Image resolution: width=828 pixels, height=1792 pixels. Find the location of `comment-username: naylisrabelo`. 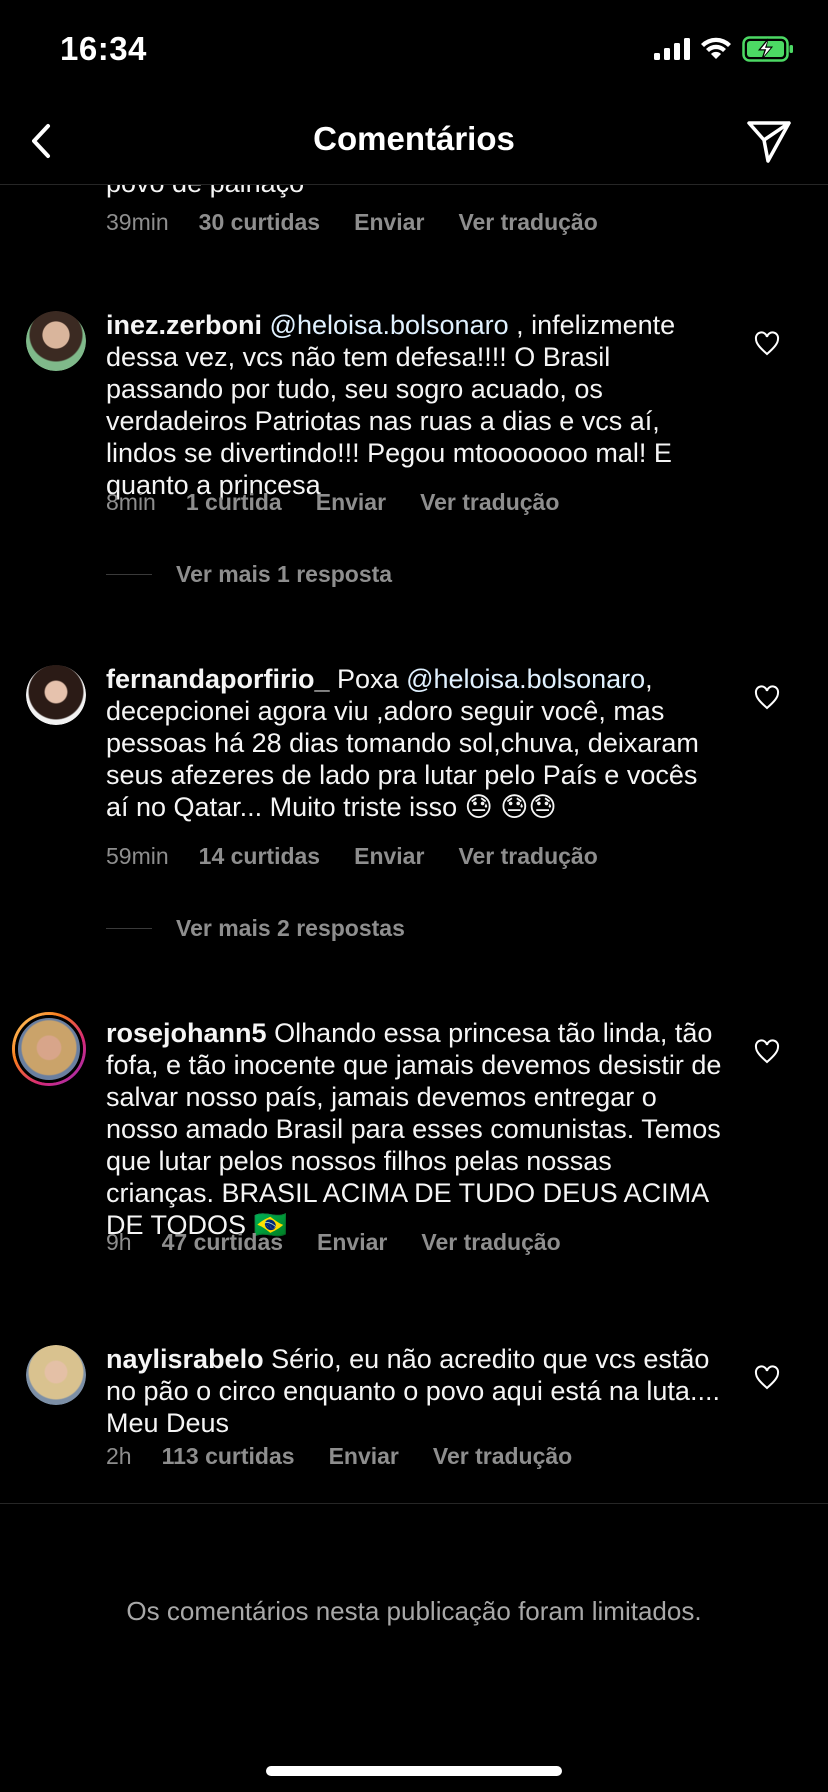

comment-username: naylisrabelo is located at coordinates (185, 1359).